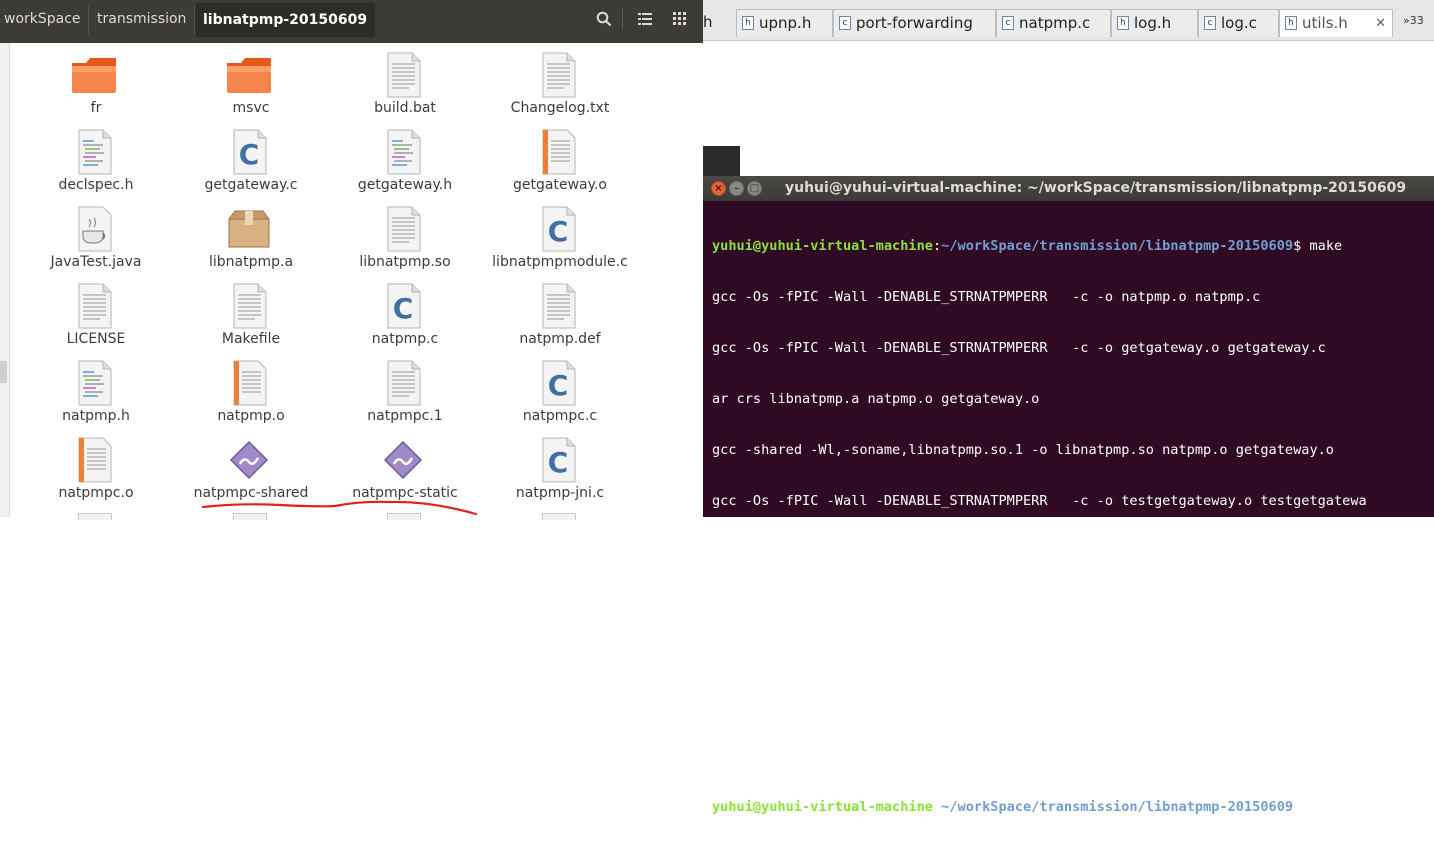  Describe the element at coordinates (405, 339) in the screenshot. I see `file-name: natpmp.c` at that location.